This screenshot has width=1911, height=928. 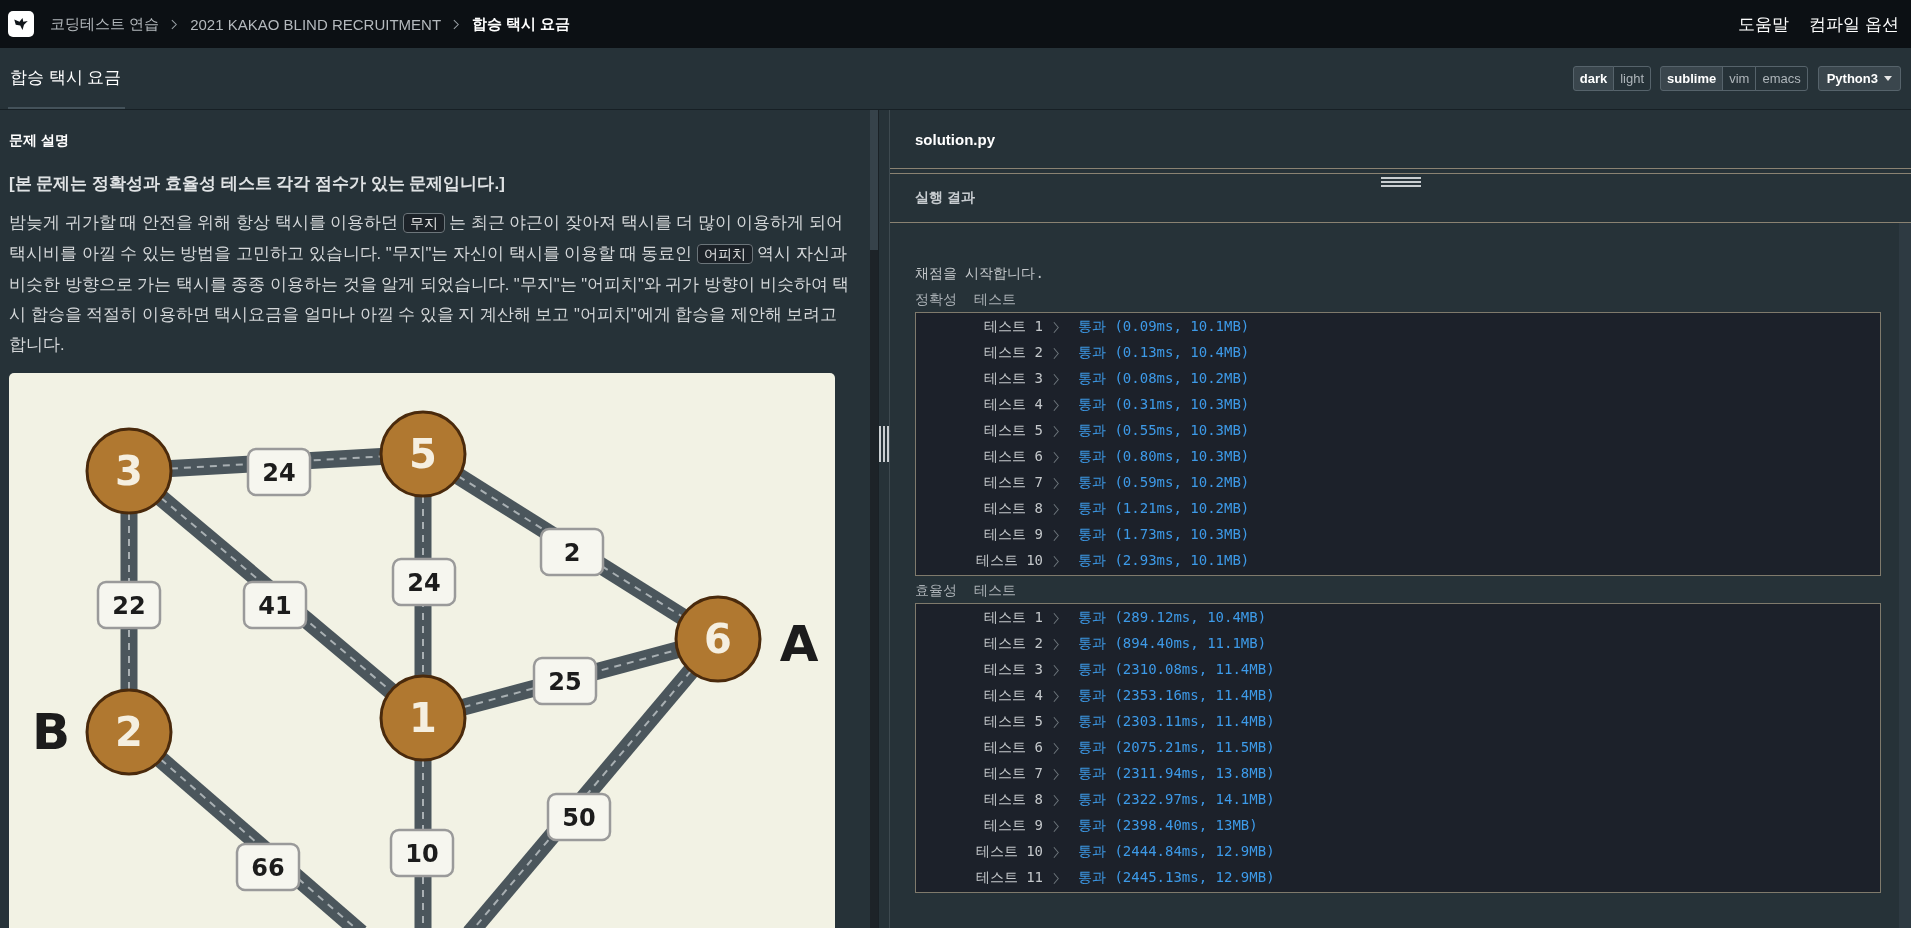 I want to click on test-result-text: 통과 (0.31ms, 10.3MB), so click(x=1164, y=405).